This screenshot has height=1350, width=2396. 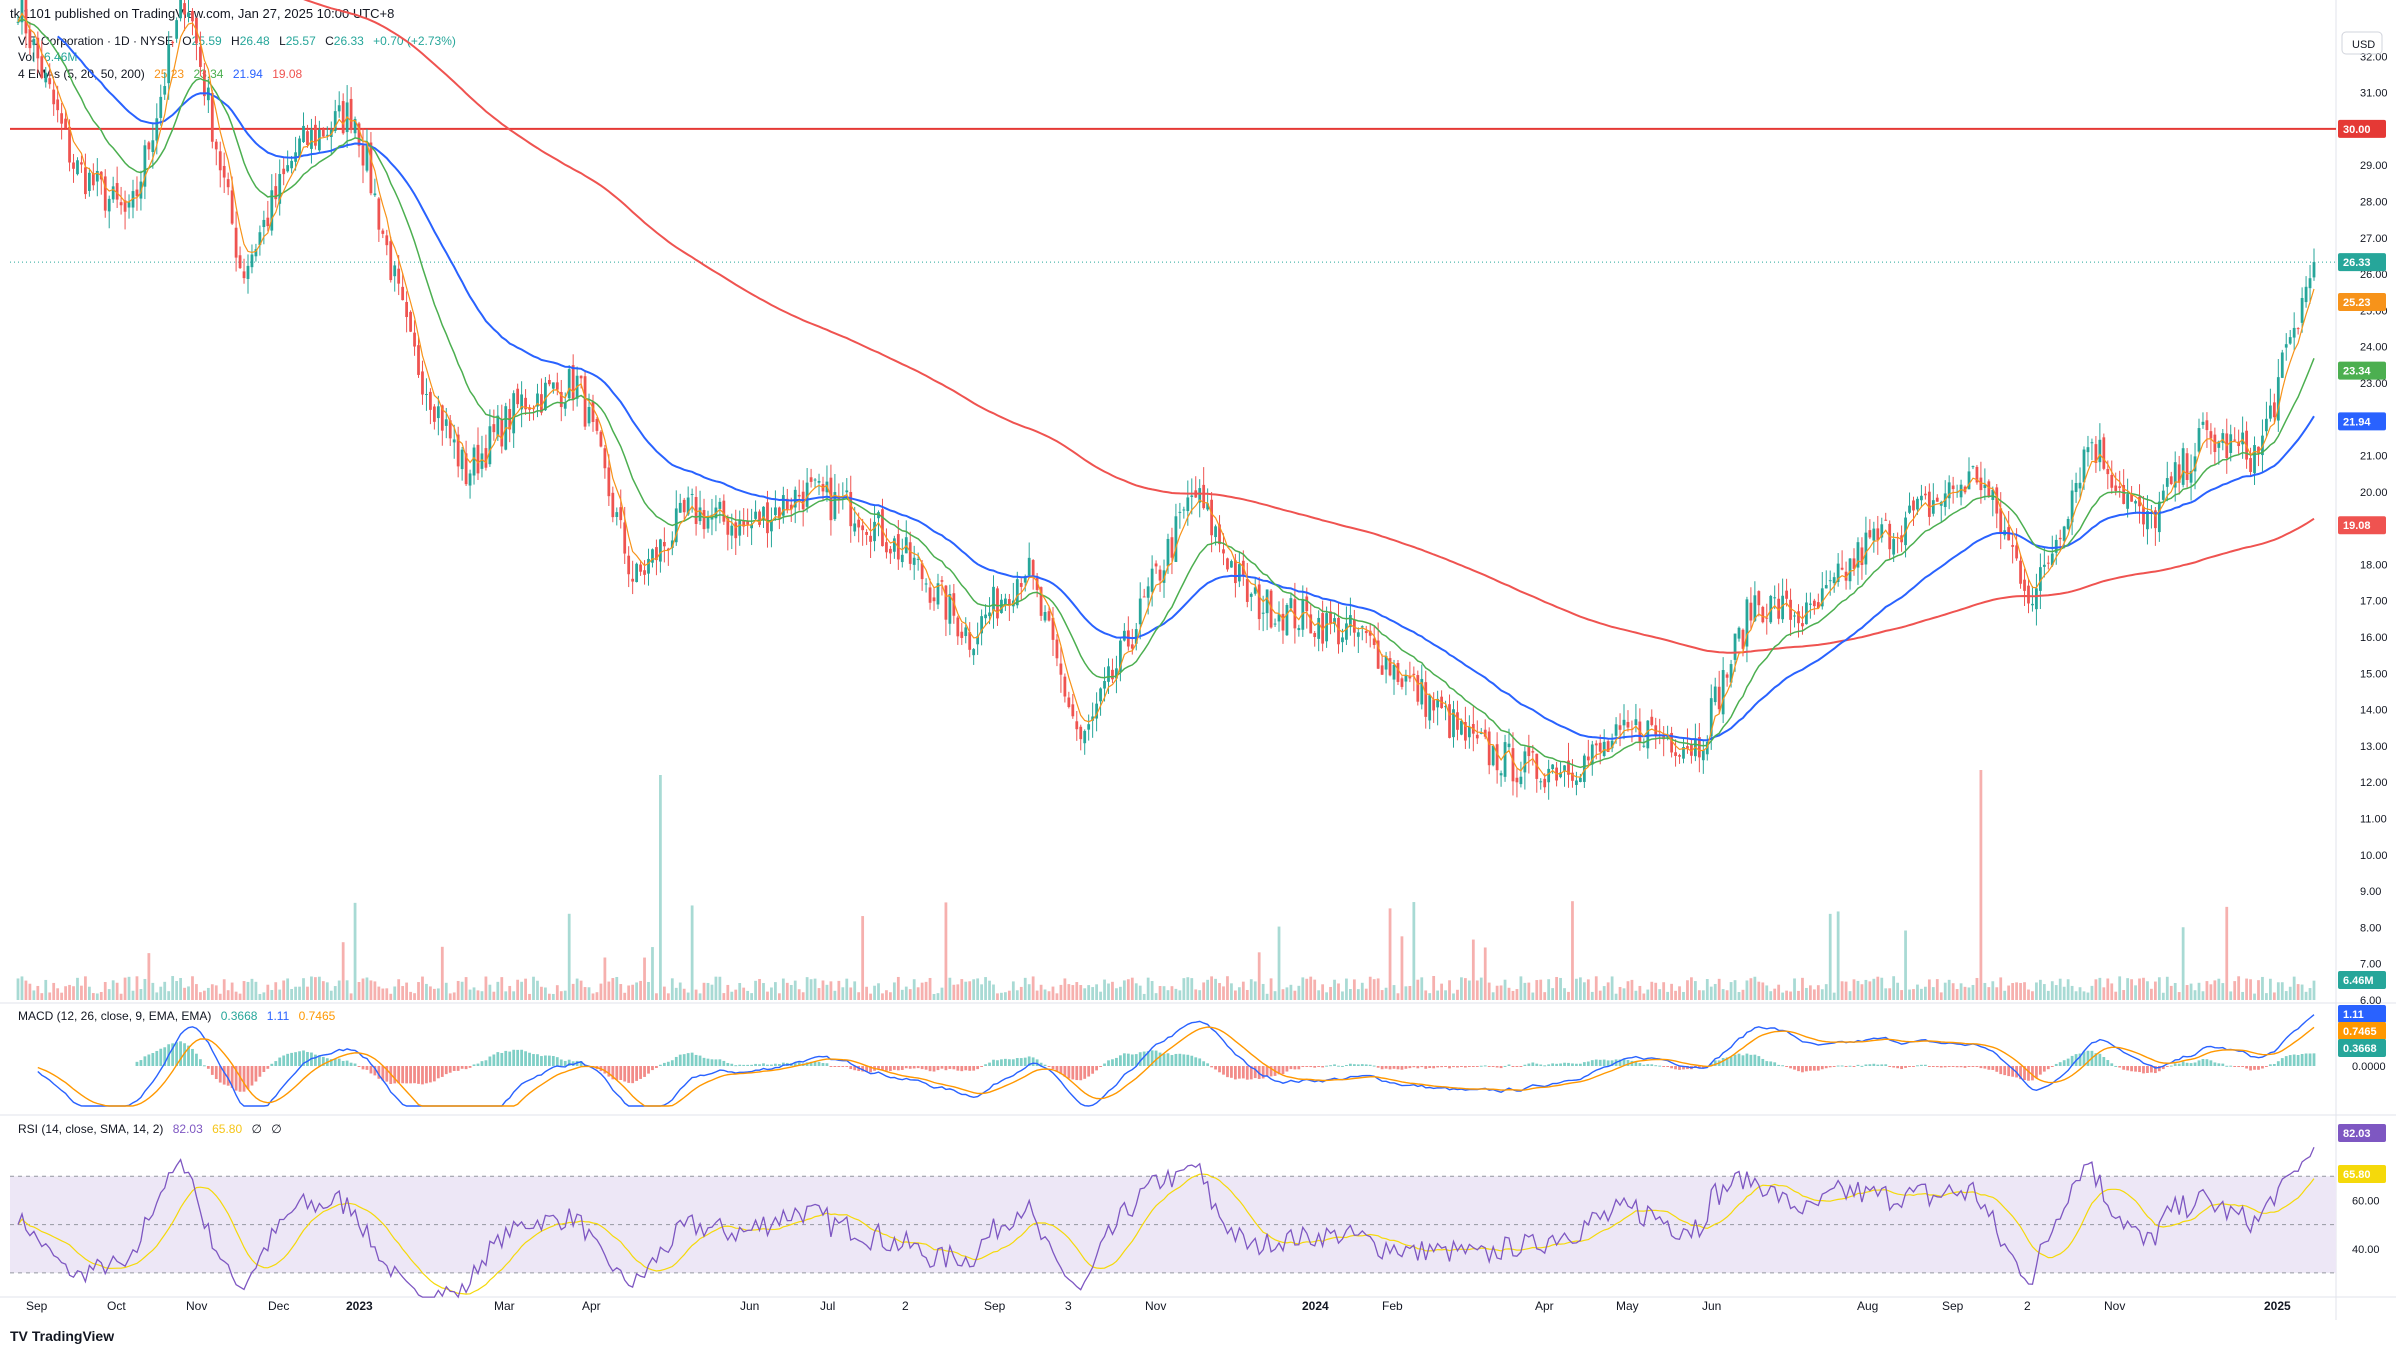 What do you see at coordinates (1392, 1306) in the screenshot?
I see `time-tick-label: Feb` at bounding box center [1392, 1306].